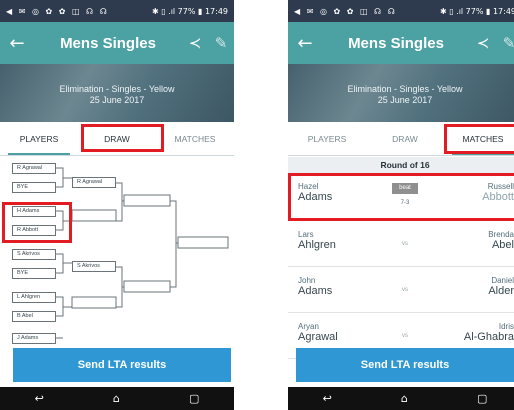  I want to click on player-two: Idris Al-Ghabra, so click(489, 332).